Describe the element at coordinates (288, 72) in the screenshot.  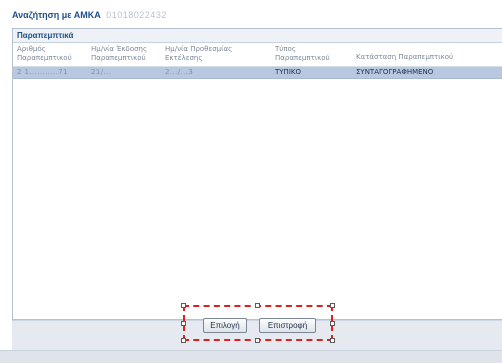
I see `cell-type: ΤΥΠΙΚΟ` at that location.